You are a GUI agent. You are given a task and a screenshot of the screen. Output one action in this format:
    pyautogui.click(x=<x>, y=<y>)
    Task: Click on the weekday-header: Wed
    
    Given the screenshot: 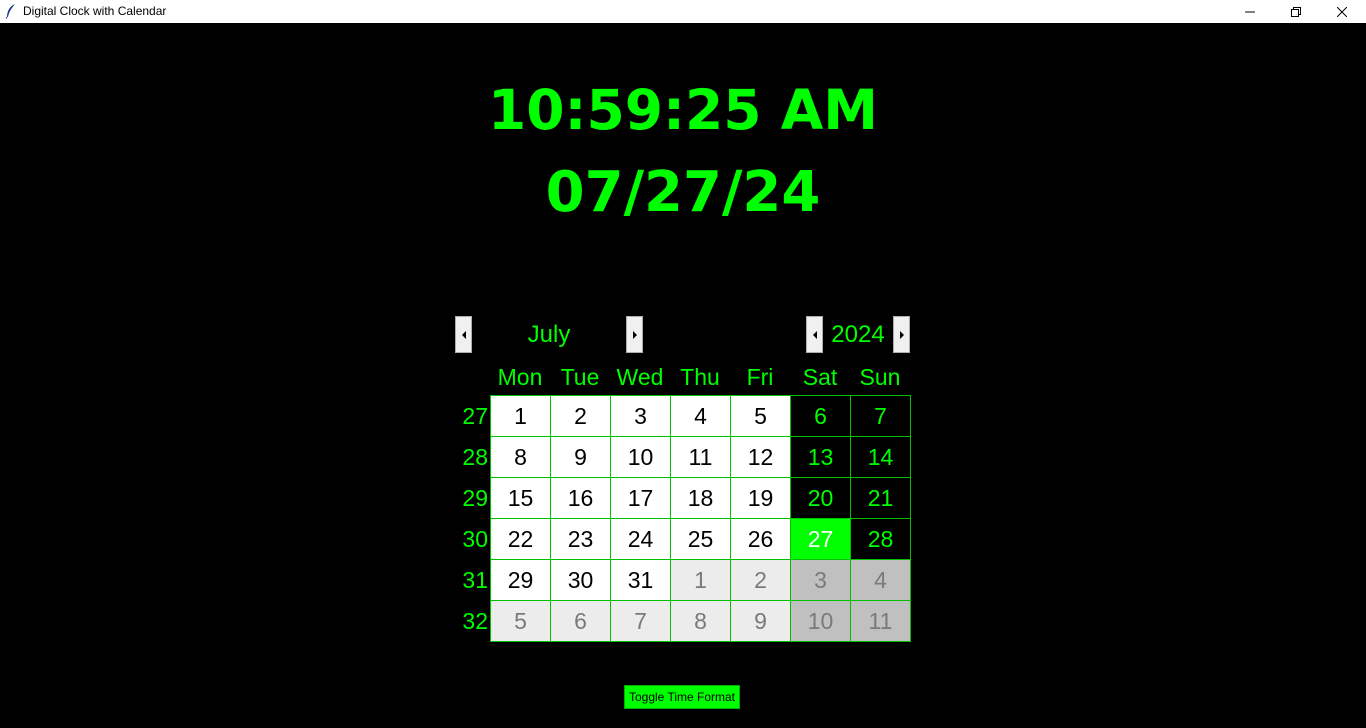 What is the action you would take?
    pyautogui.click(x=640, y=377)
    